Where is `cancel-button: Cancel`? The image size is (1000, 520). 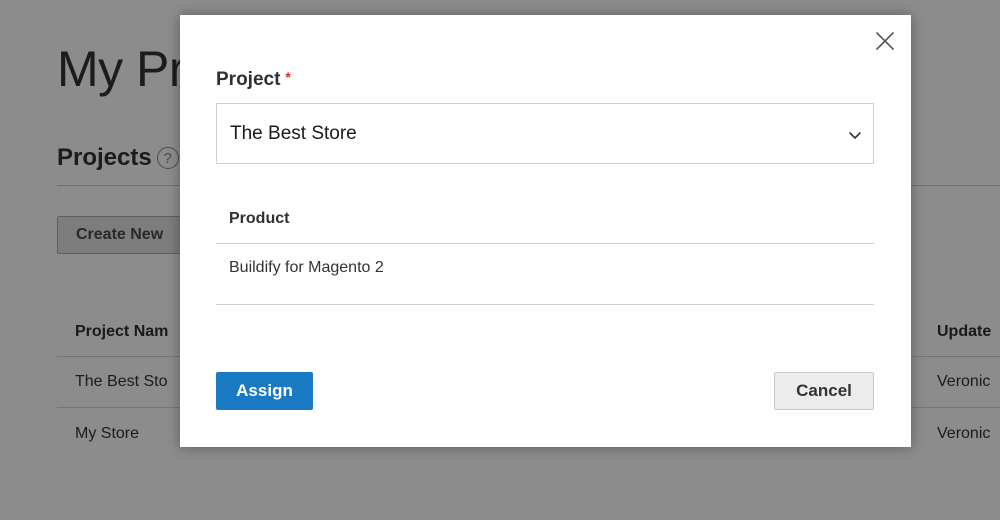
cancel-button: Cancel is located at coordinates (824, 391).